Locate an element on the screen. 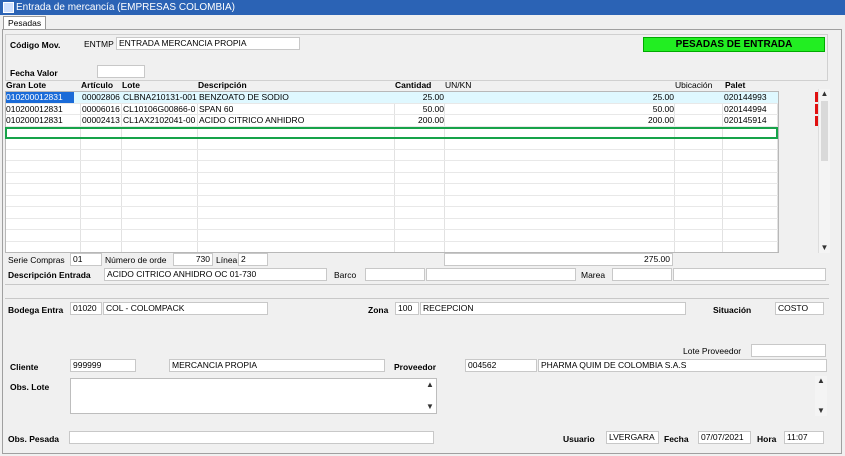  serie-compras-label: Serie Compras is located at coordinates (36, 260).